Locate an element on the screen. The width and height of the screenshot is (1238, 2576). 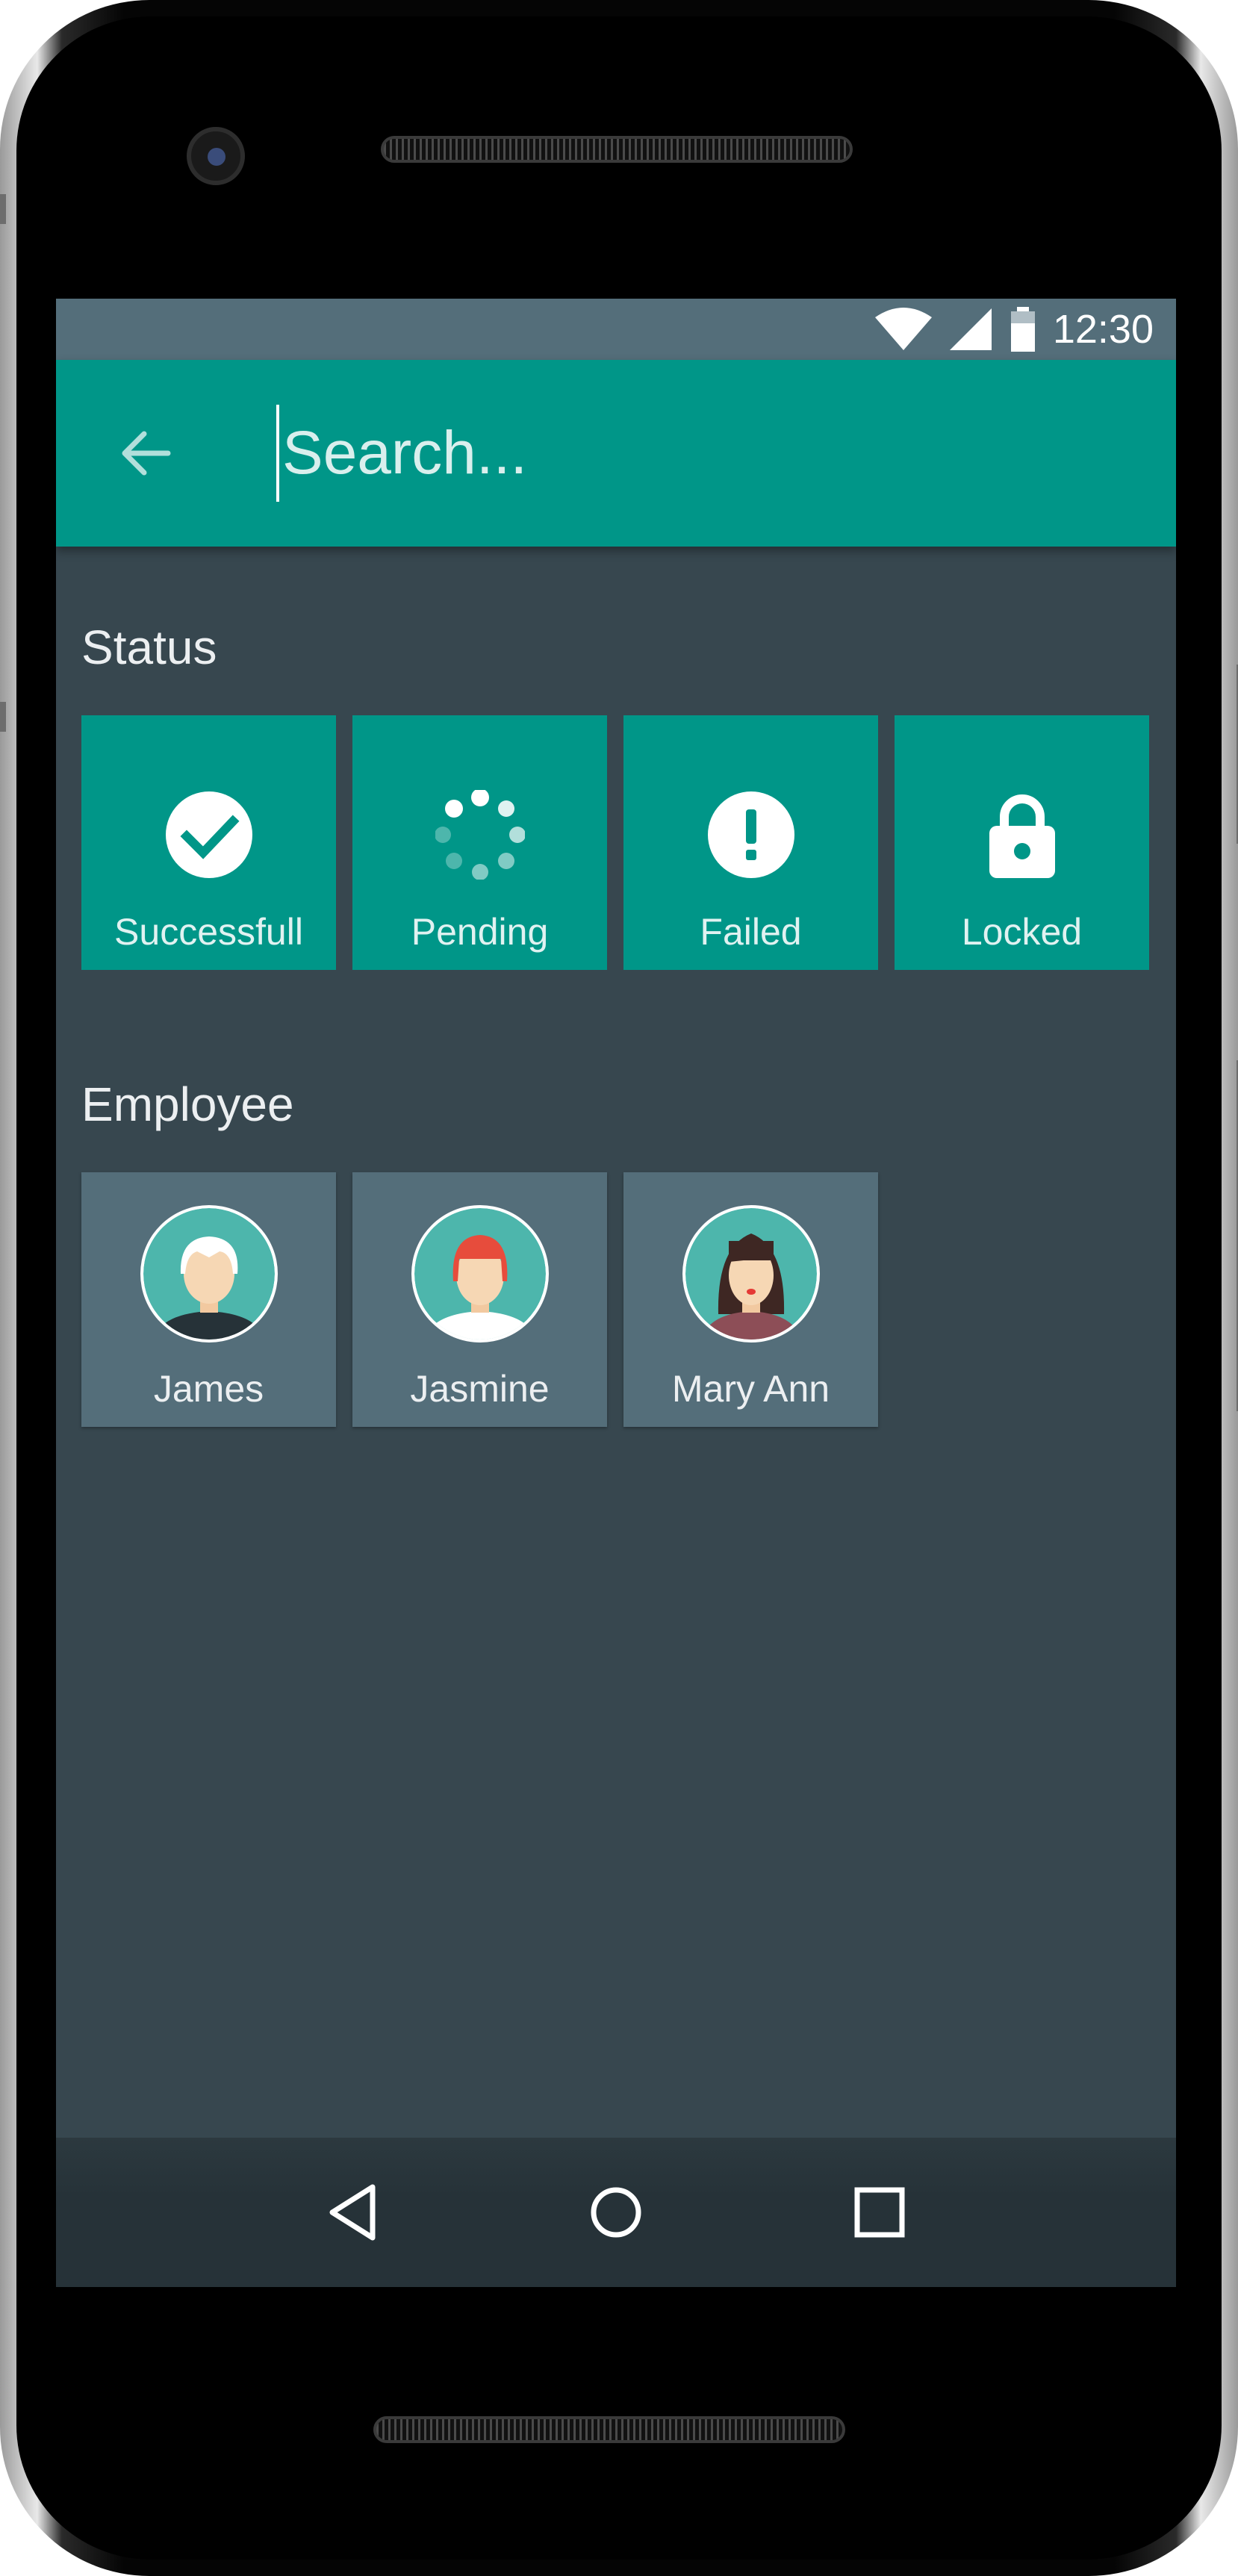
earpiece-speaker is located at coordinates (617, 149).